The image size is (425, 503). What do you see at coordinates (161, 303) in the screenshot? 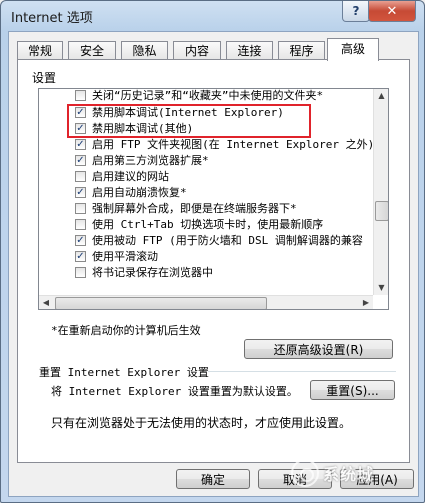
I see `horizontal-scroll-thumb` at bounding box center [161, 303].